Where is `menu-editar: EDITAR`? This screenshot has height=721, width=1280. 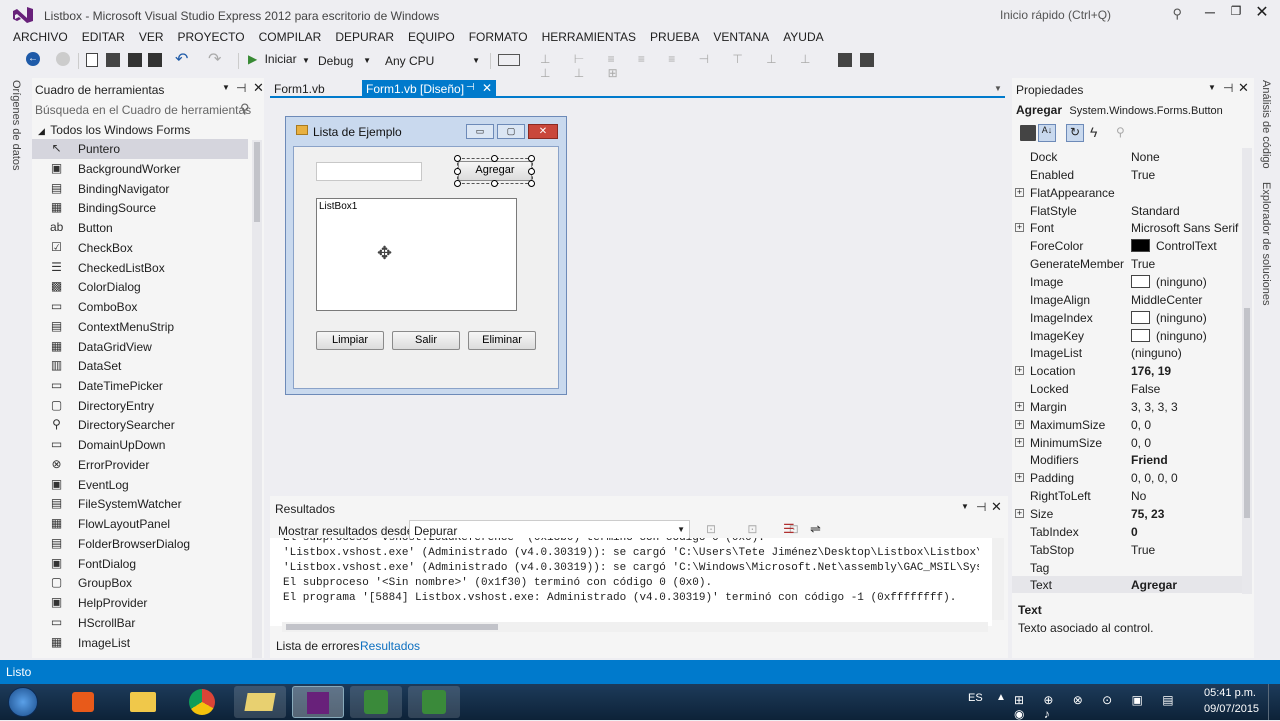
menu-editar: EDITAR is located at coordinates (103, 37).